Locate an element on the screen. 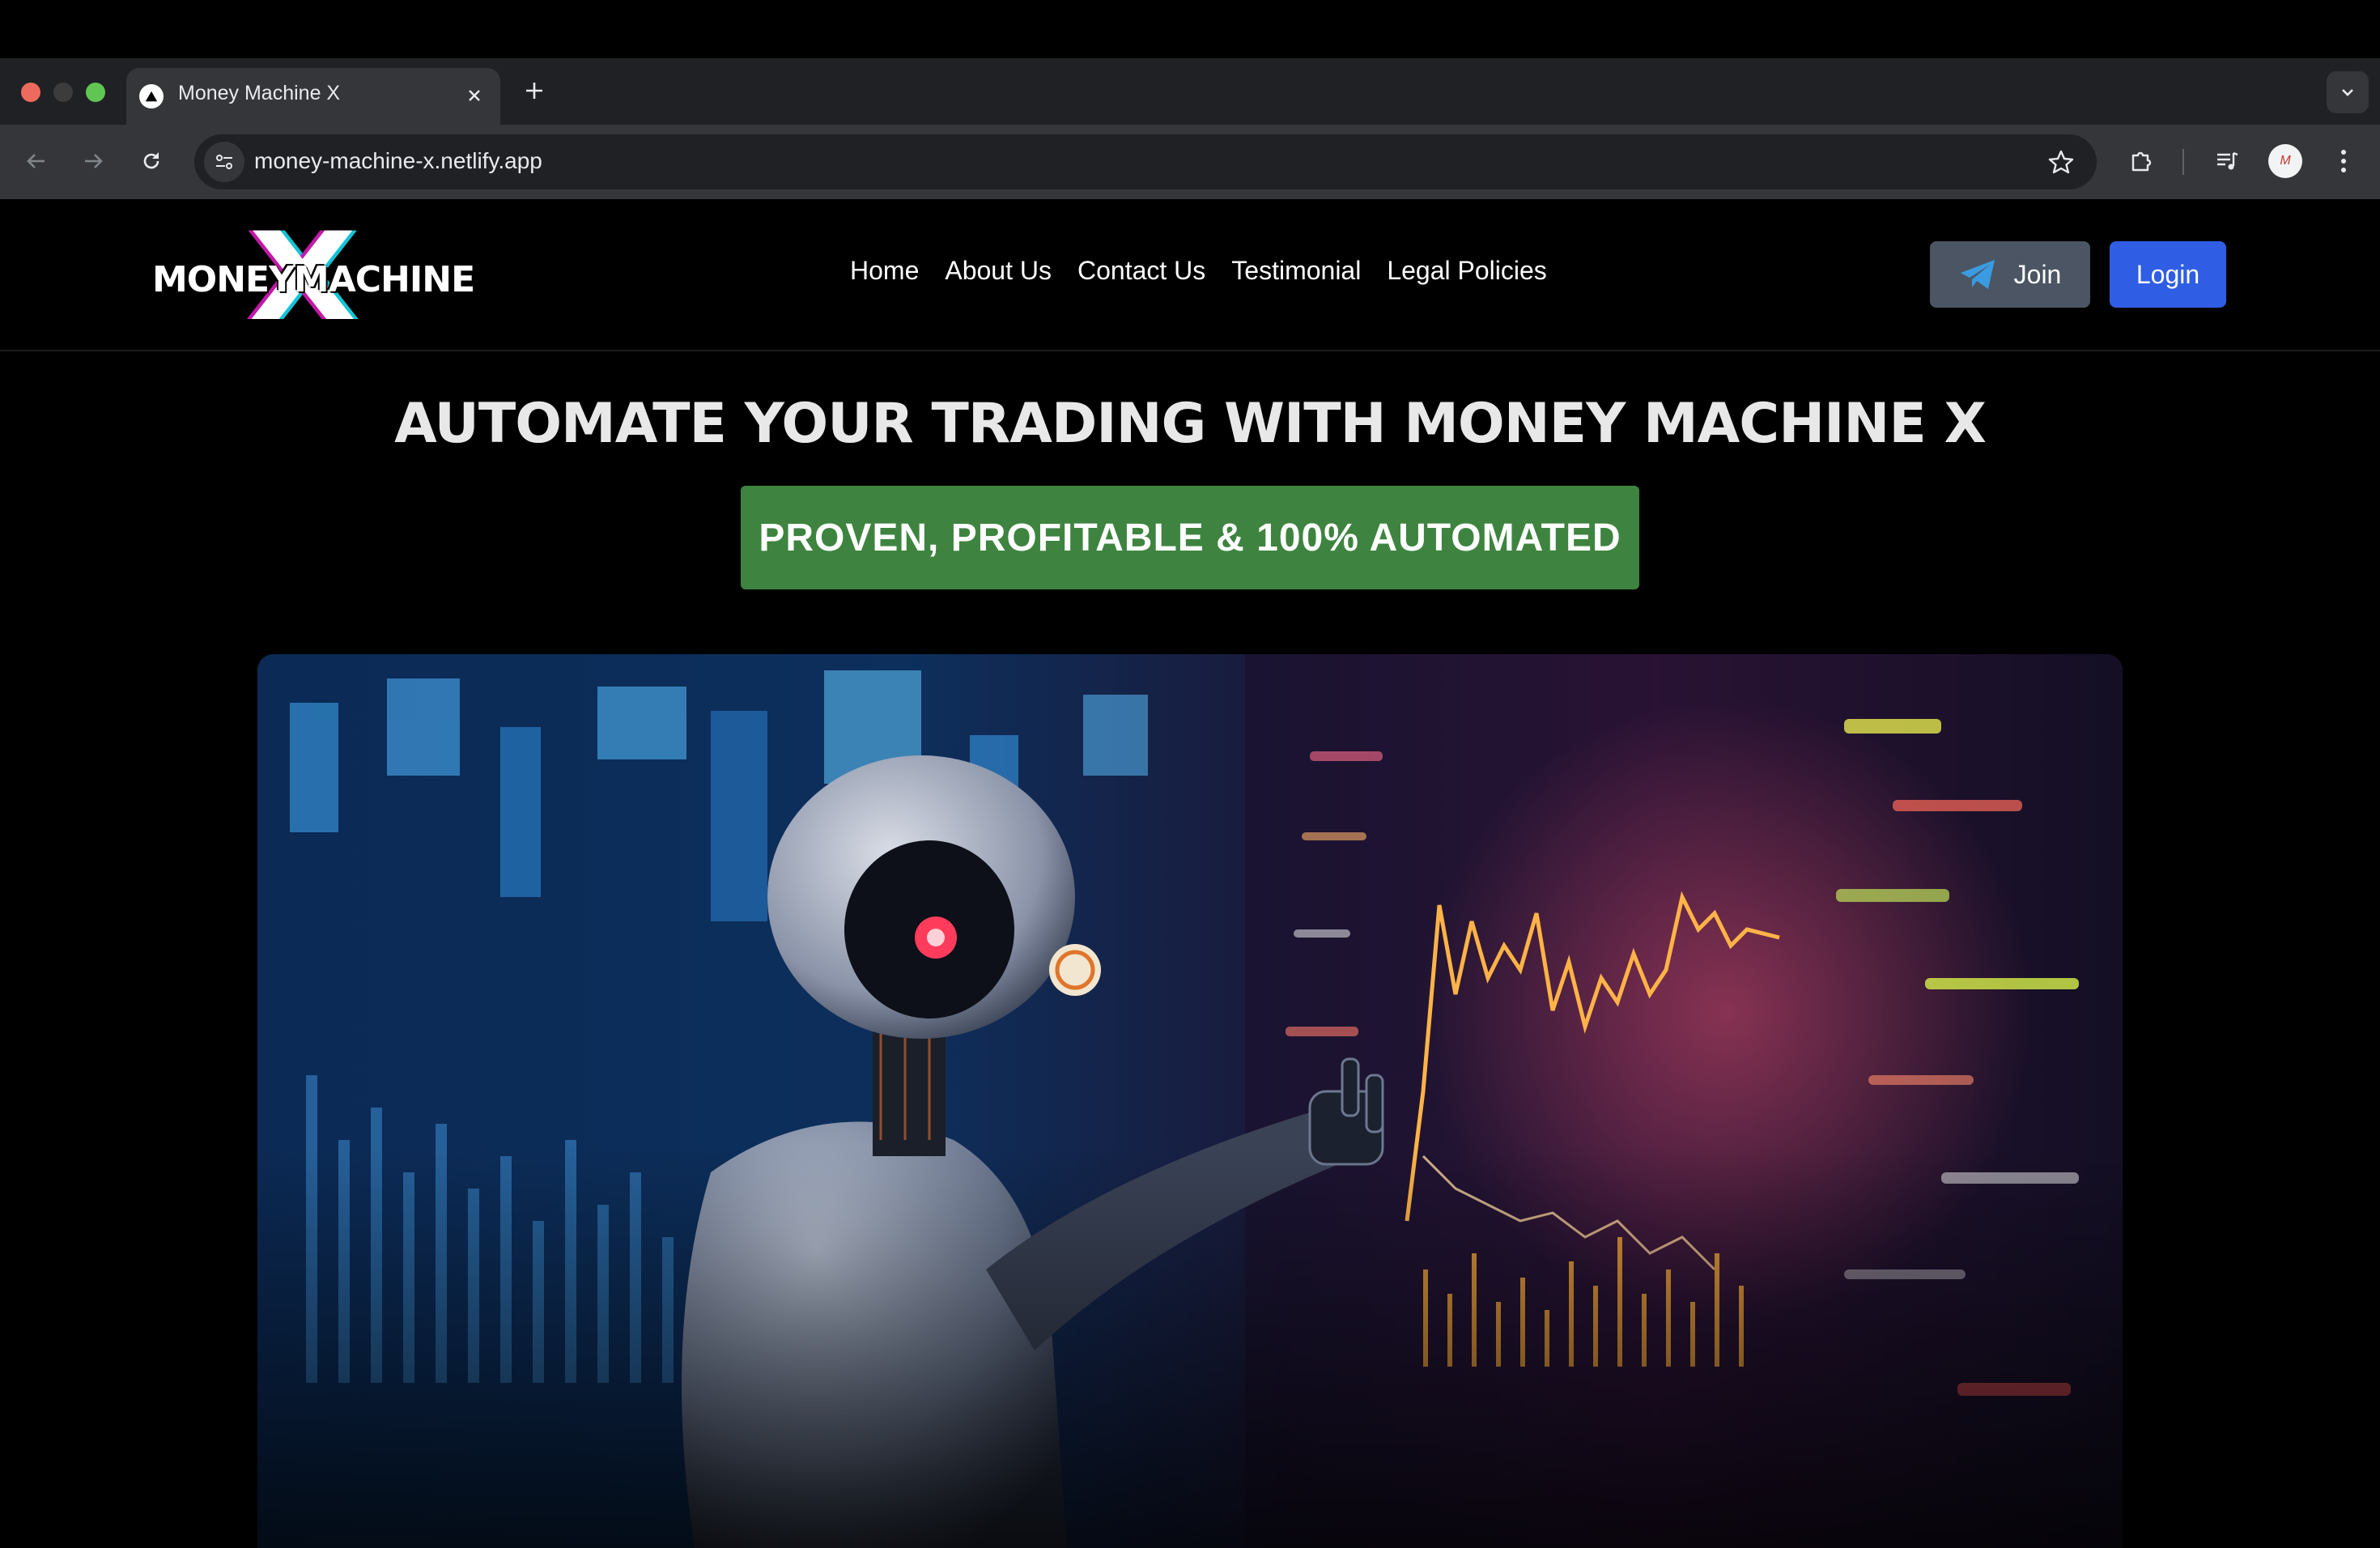 Image resolution: width=2380 pixels, height=1548 pixels. tab-close-icon is located at coordinates (474, 96).